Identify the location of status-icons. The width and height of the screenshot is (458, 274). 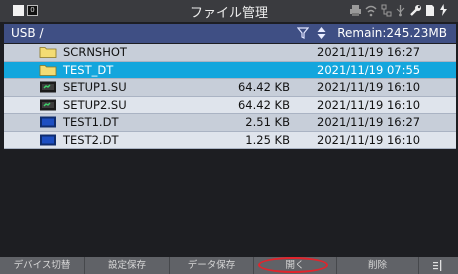
(399, 10).